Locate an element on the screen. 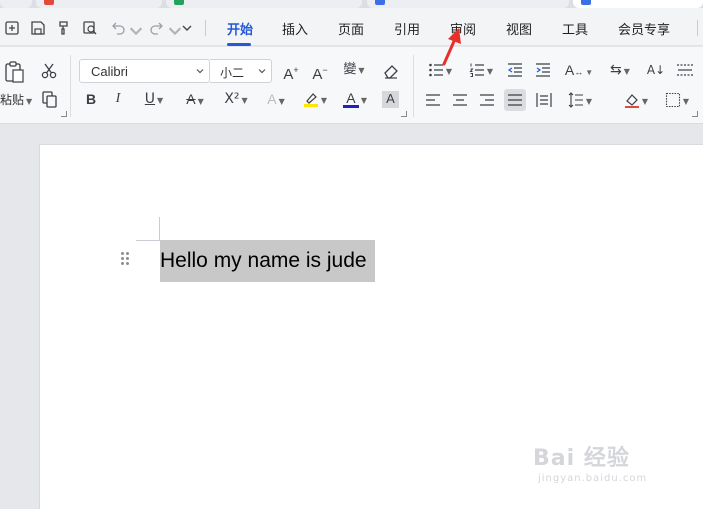 The width and height of the screenshot is (703, 509). document-tab-pdf is located at coordinates (99, 4).